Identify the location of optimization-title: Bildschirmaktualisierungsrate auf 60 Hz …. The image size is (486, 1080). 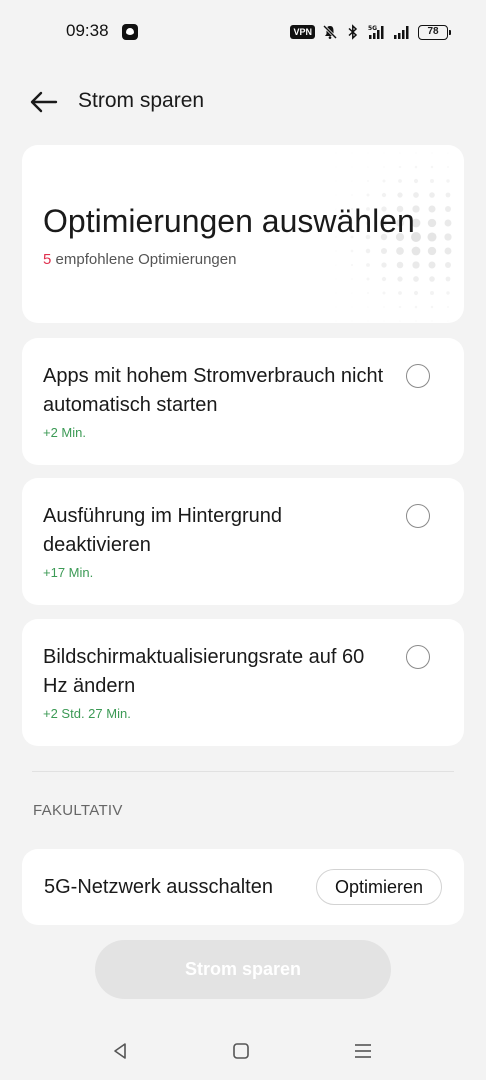
(204, 671).